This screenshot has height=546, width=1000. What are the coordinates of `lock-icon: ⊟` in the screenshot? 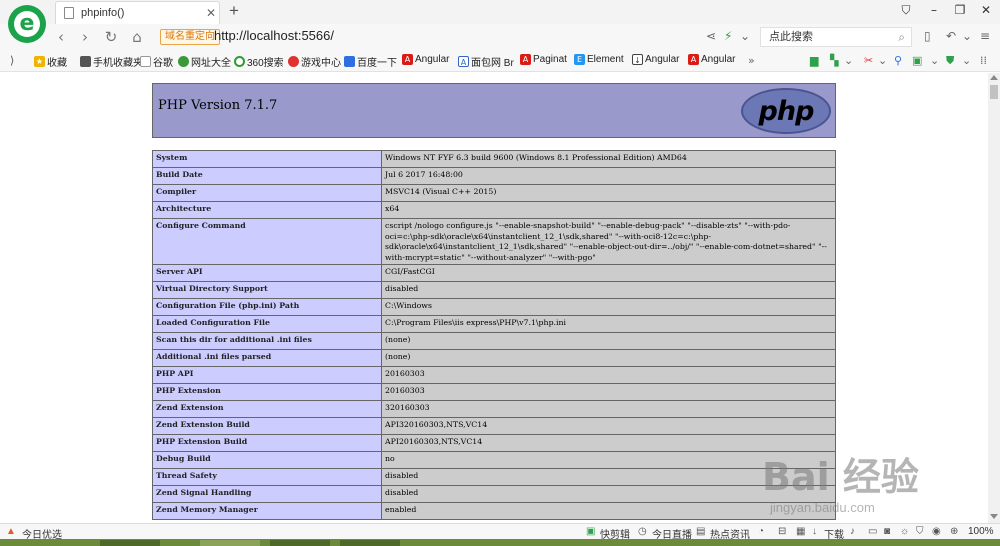 It's located at (782, 531).